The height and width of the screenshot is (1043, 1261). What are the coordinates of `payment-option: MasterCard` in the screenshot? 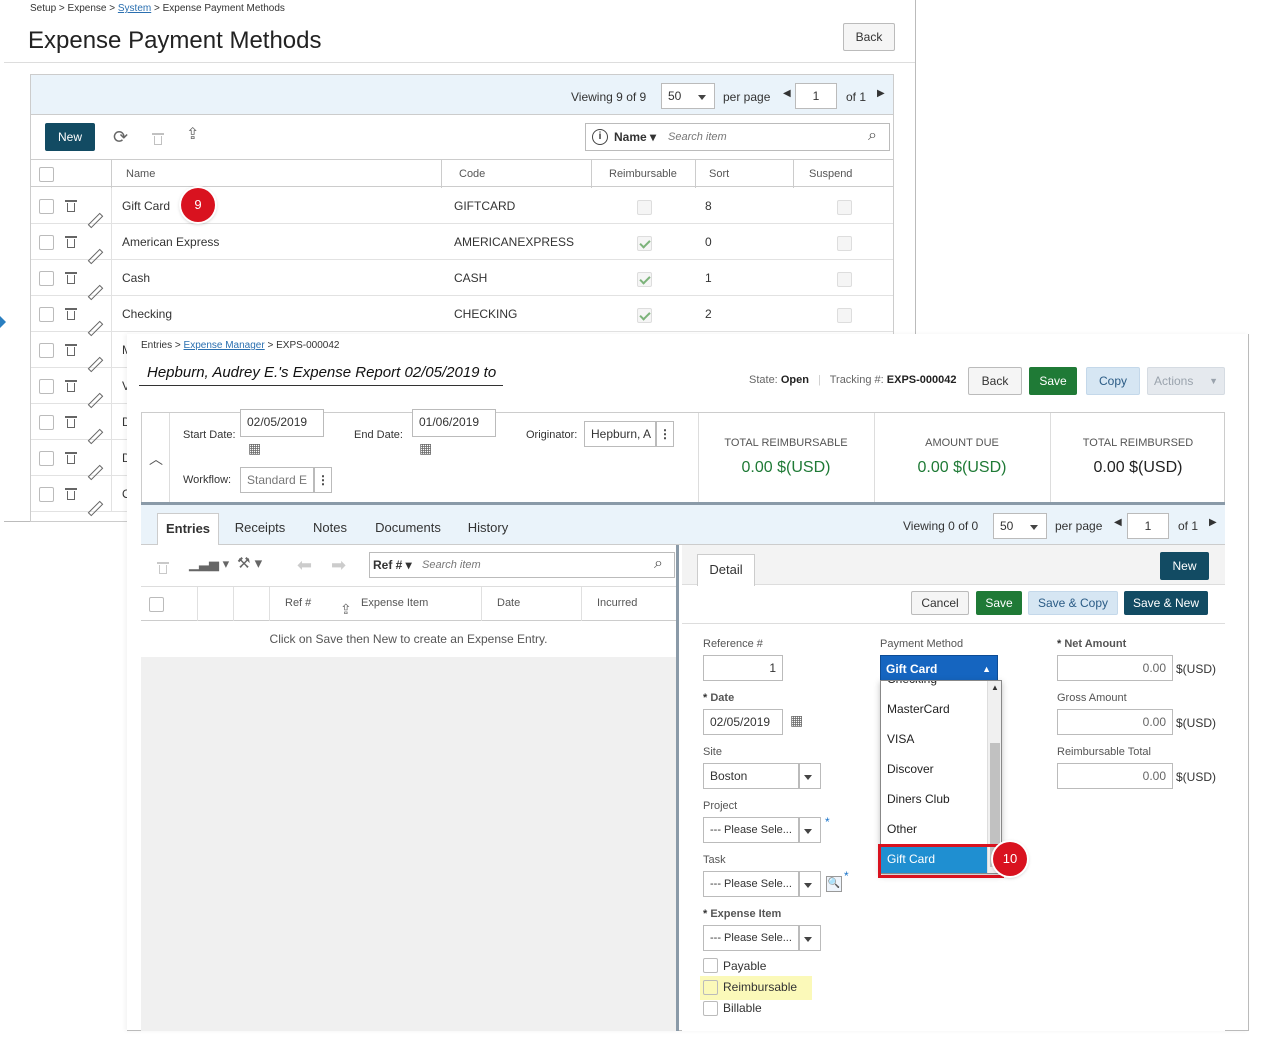 It's located at (934, 709).